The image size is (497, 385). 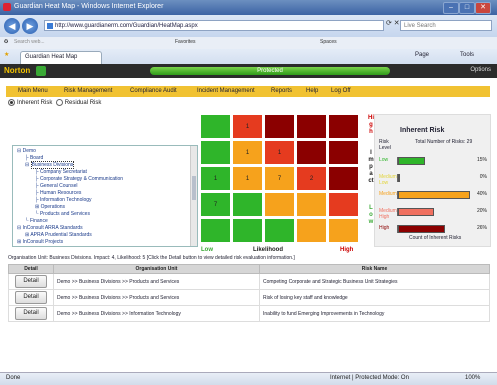 What do you see at coordinates (50, 207) in the screenshot?
I see `tree-node: ⊞ Operations` at bounding box center [50, 207].